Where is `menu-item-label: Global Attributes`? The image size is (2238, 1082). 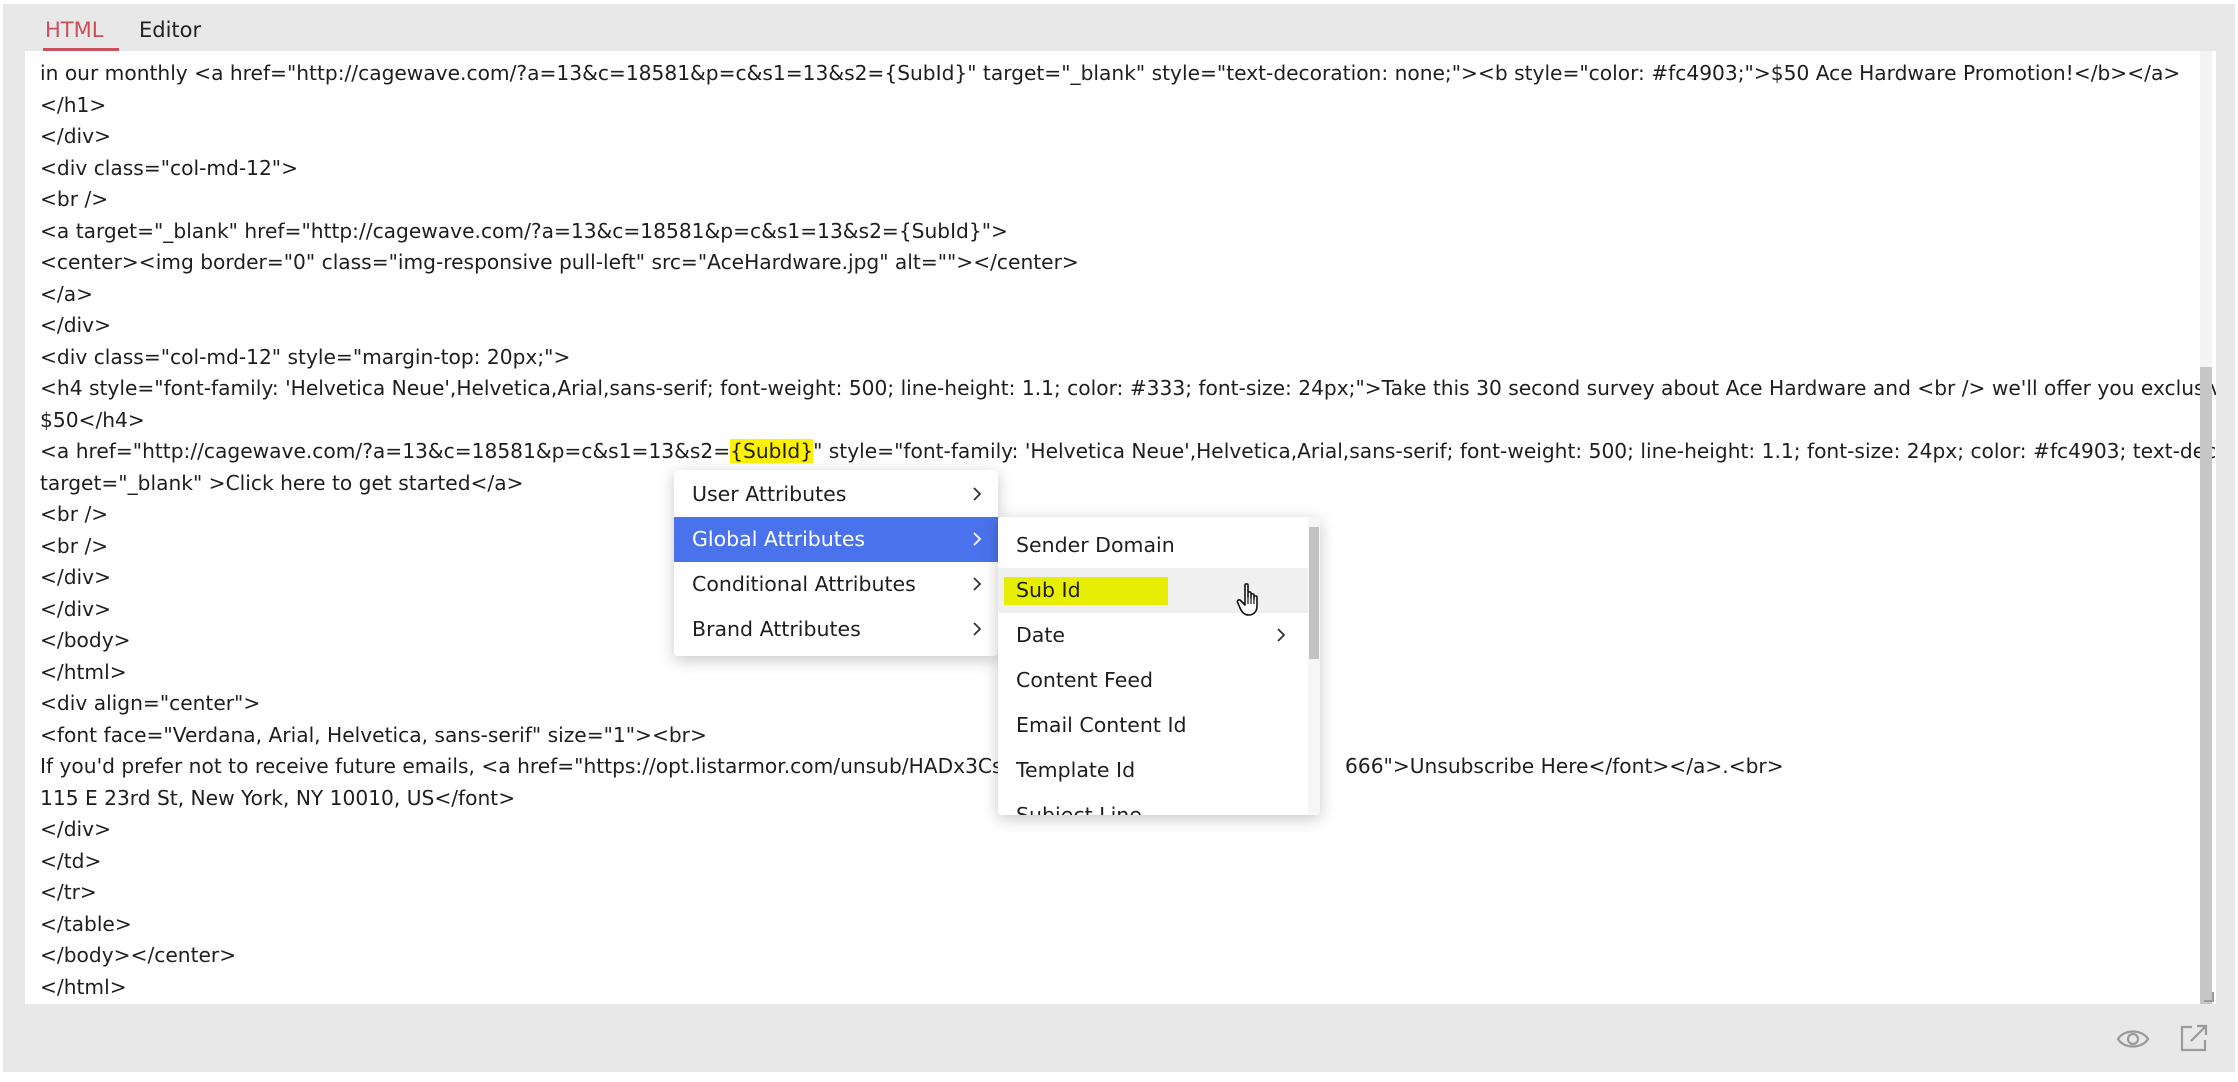 menu-item-label: Global Attributes is located at coordinates (779, 539).